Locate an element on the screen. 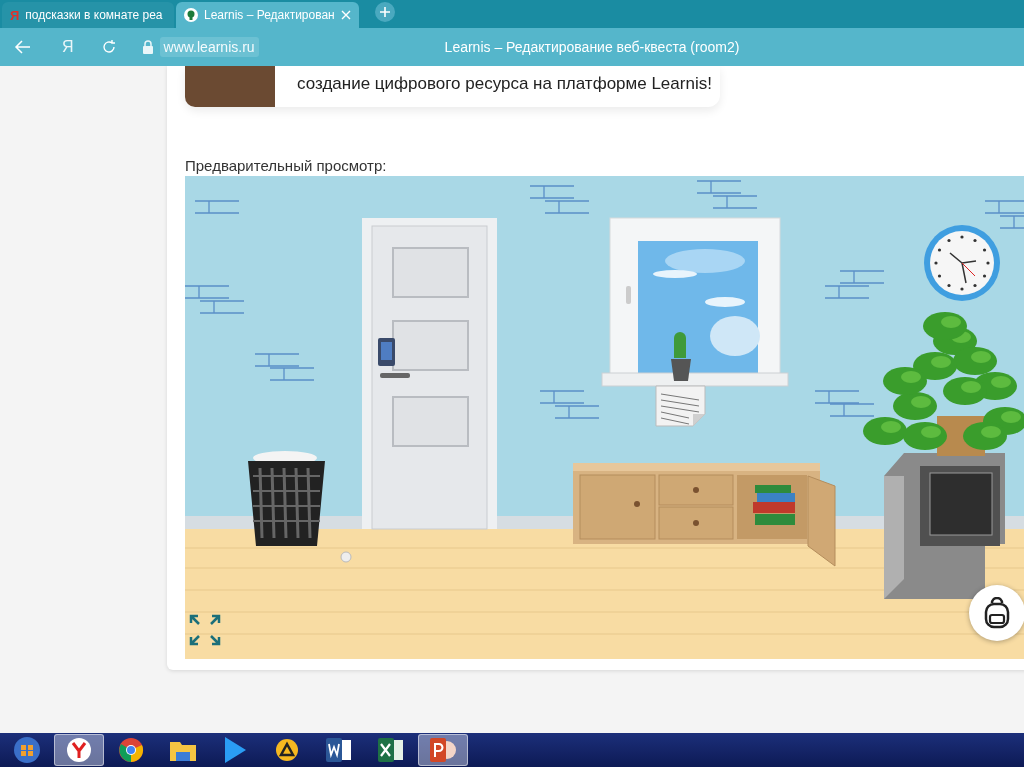 This screenshot has width=1024, height=767. fullscreen-icon is located at coordinates (205, 630).